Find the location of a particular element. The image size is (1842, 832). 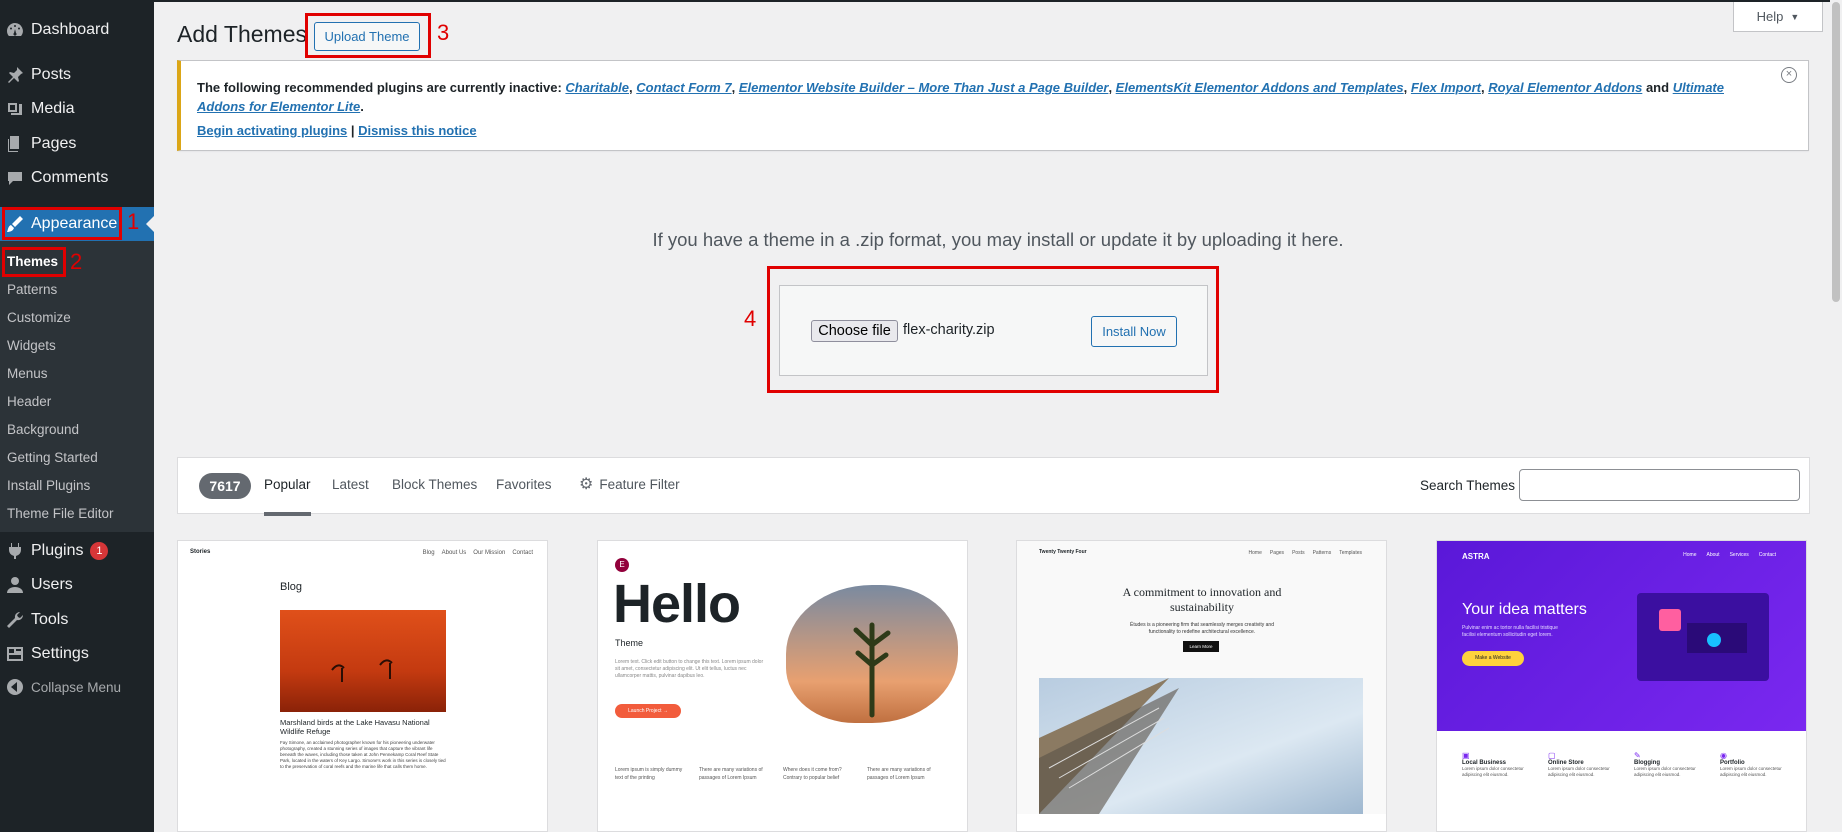

choose-file-button: Choose file is located at coordinates (854, 331).